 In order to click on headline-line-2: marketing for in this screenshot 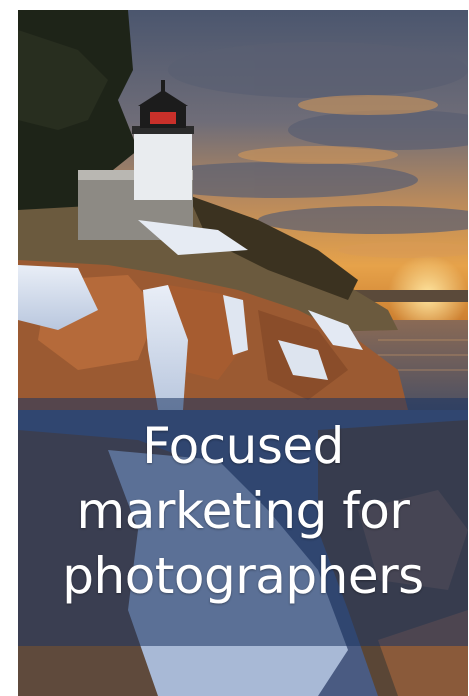, I will do `click(243, 511)`.